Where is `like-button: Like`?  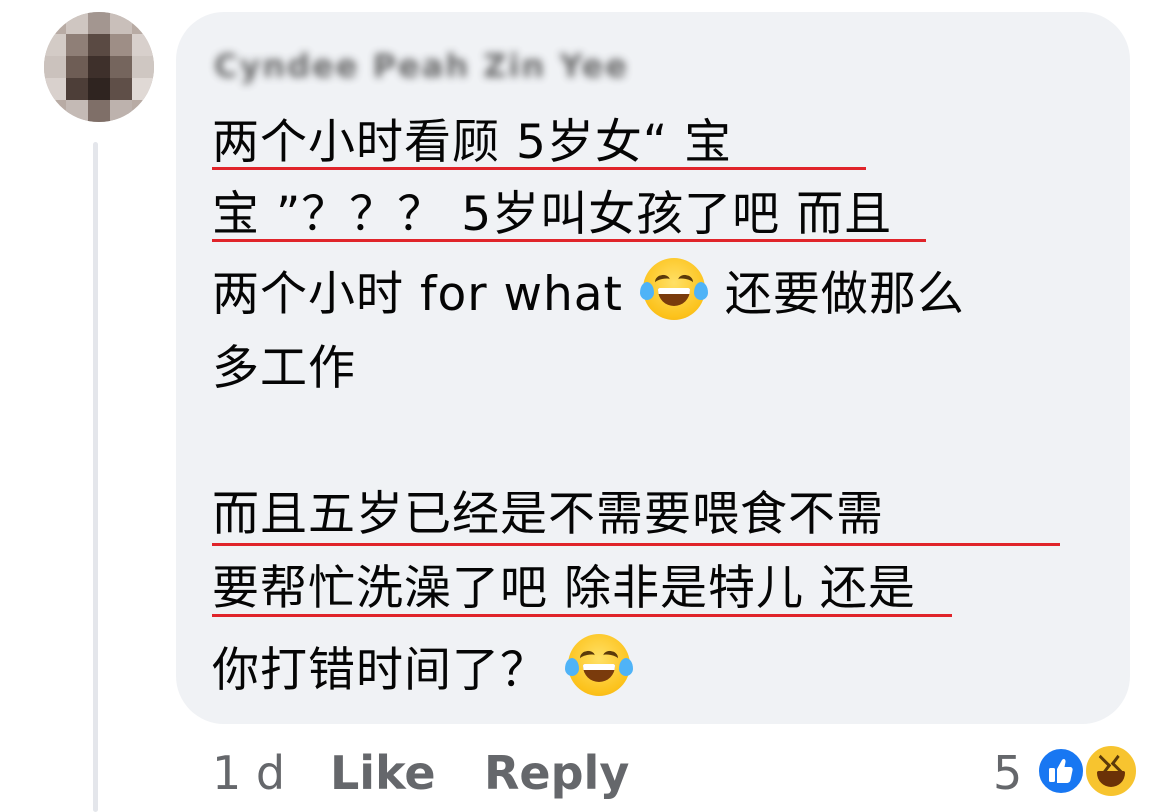
like-button: Like is located at coordinates (383, 773).